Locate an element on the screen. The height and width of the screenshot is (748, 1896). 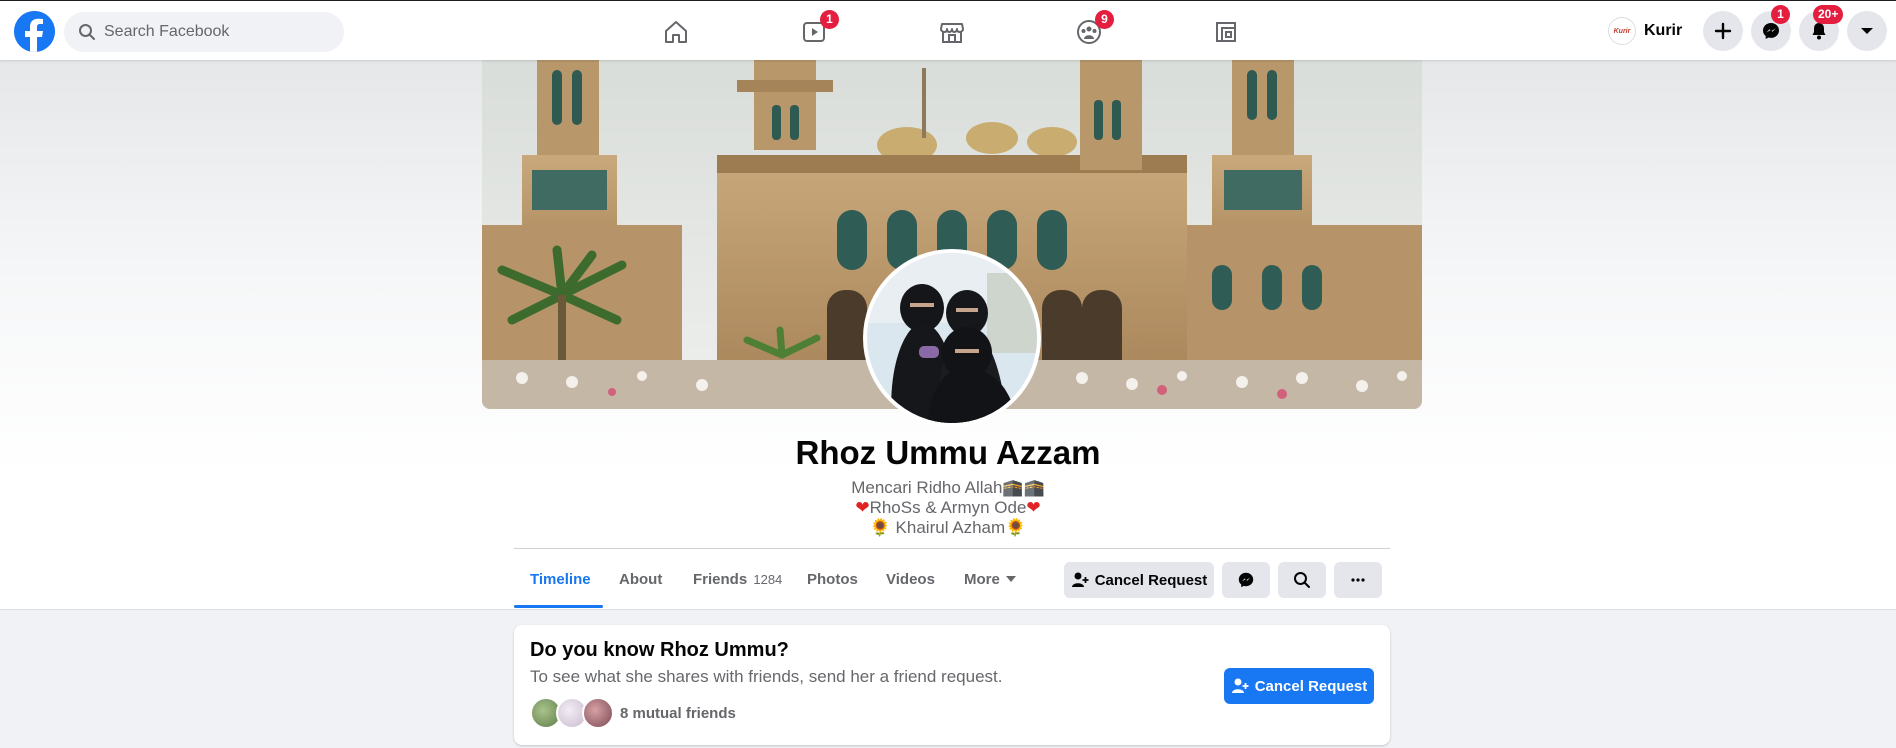
cancel-request-button: Cancel Request is located at coordinates (1139, 580).